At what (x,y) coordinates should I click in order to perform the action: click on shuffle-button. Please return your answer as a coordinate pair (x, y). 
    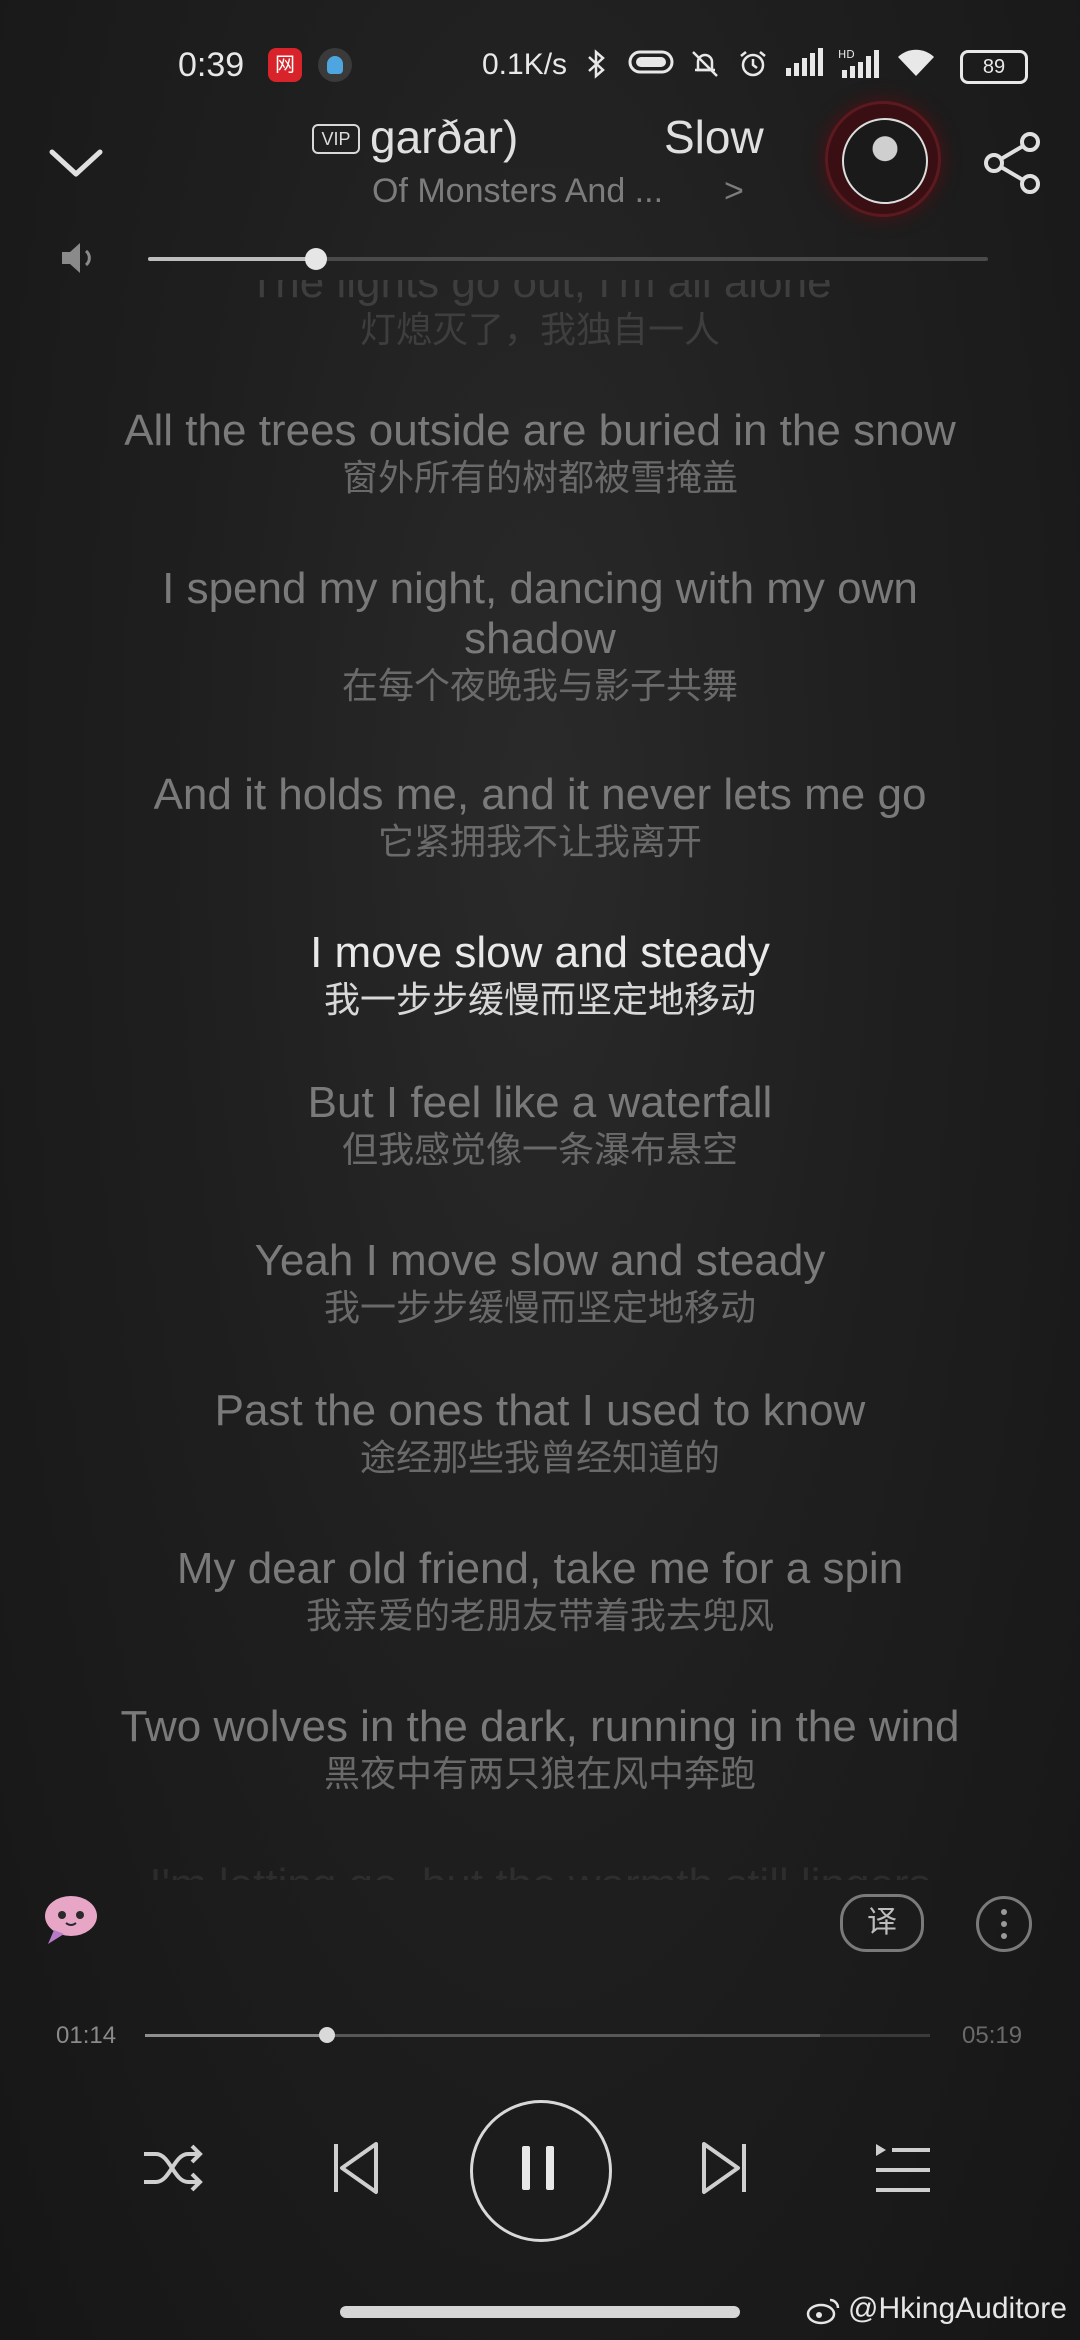
    Looking at the image, I should click on (173, 2168).